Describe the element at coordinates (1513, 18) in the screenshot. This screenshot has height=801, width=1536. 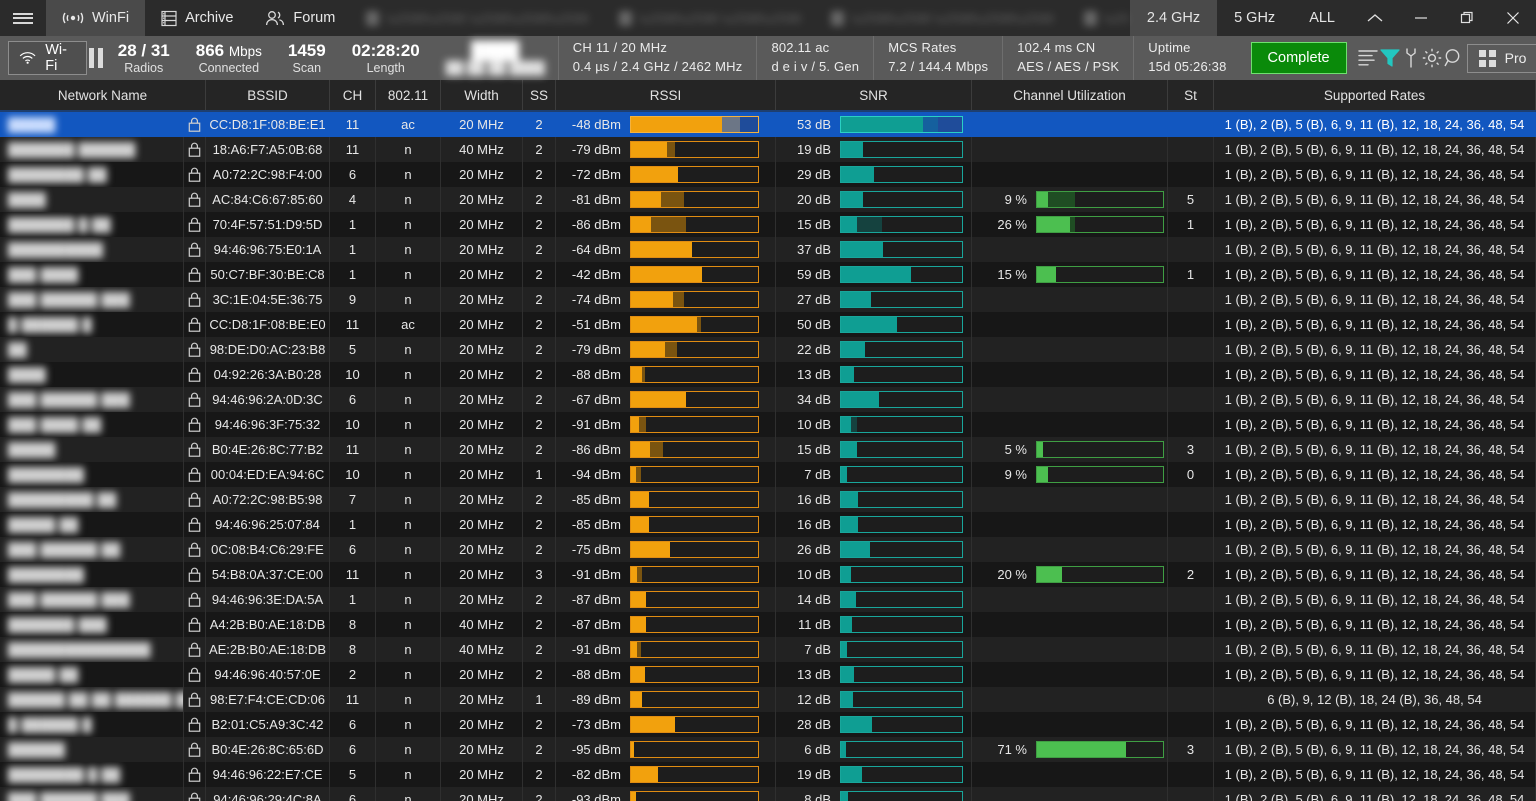
I see `close-icon` at that location.